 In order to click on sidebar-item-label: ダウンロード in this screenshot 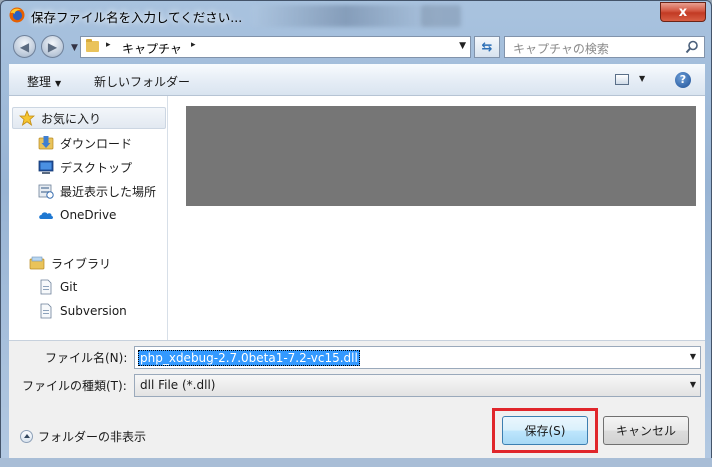, I will do `click(96, 143)`.